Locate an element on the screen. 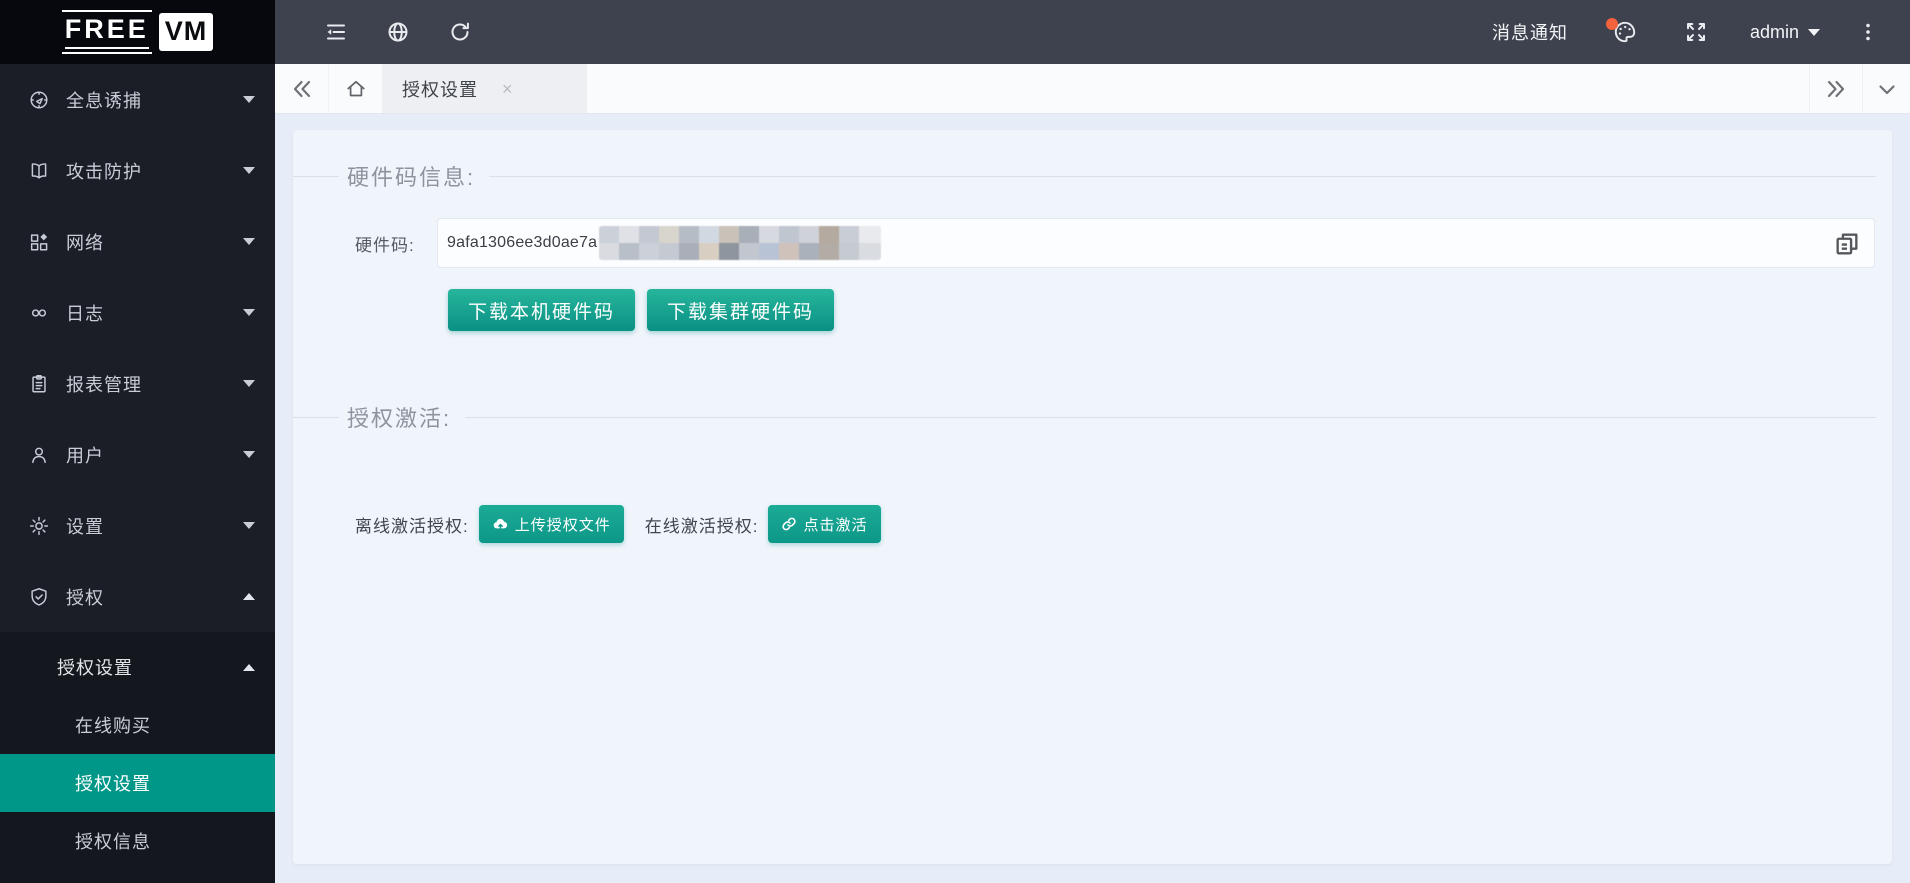  sidebar-item-logs: 日志 is located at coordinates (137, 312).